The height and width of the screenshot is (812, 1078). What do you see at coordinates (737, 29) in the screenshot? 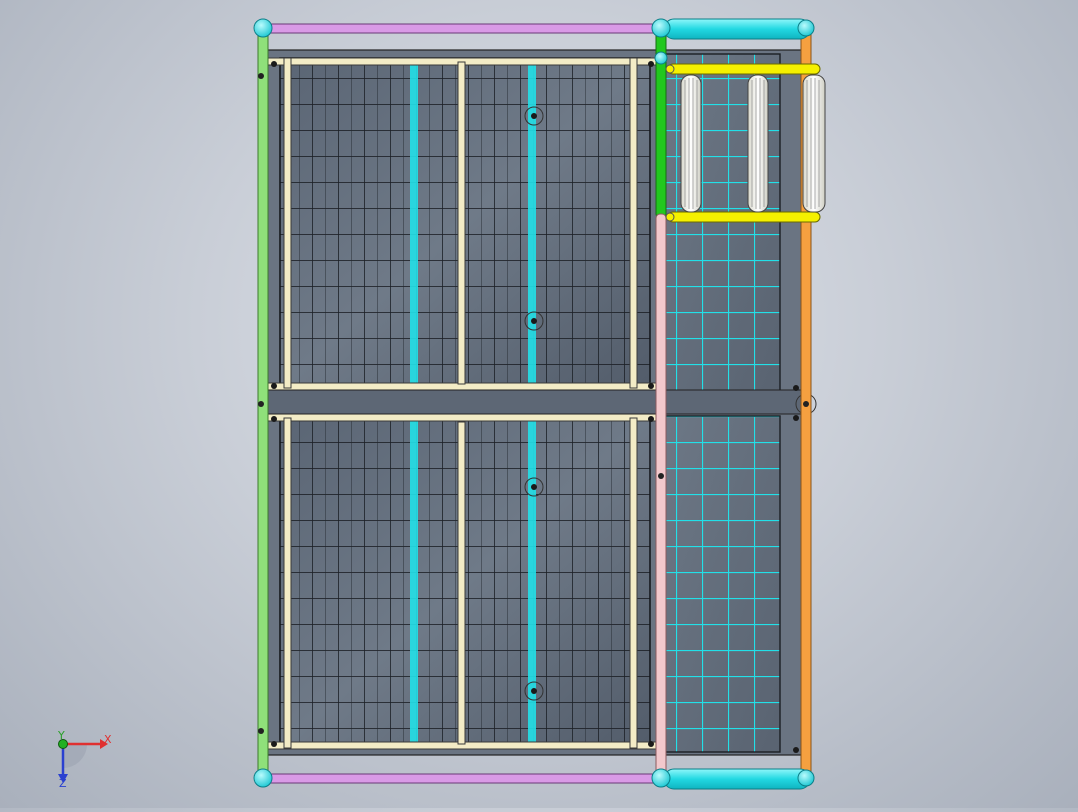
I see `tube-top-right` at bounding box center [737, 29].